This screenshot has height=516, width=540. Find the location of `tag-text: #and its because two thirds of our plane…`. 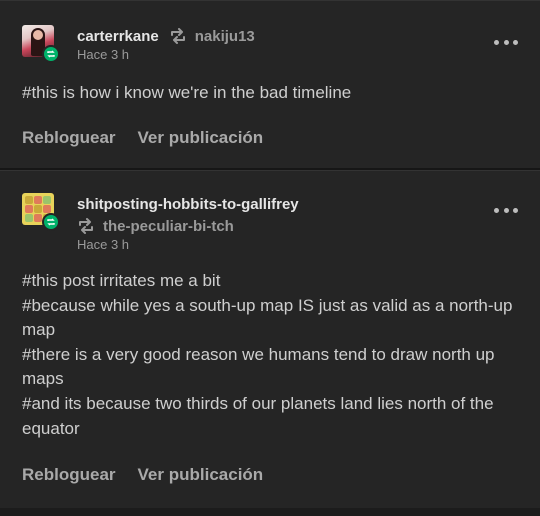

tag-text: #and its because two thirds of our plane… is located at coordinates (270, 416).